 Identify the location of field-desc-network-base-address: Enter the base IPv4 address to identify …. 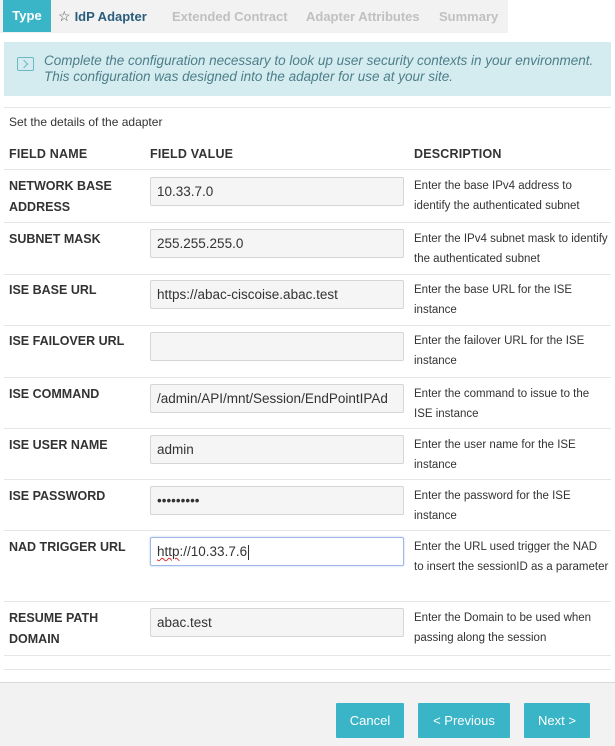
(497, 196).